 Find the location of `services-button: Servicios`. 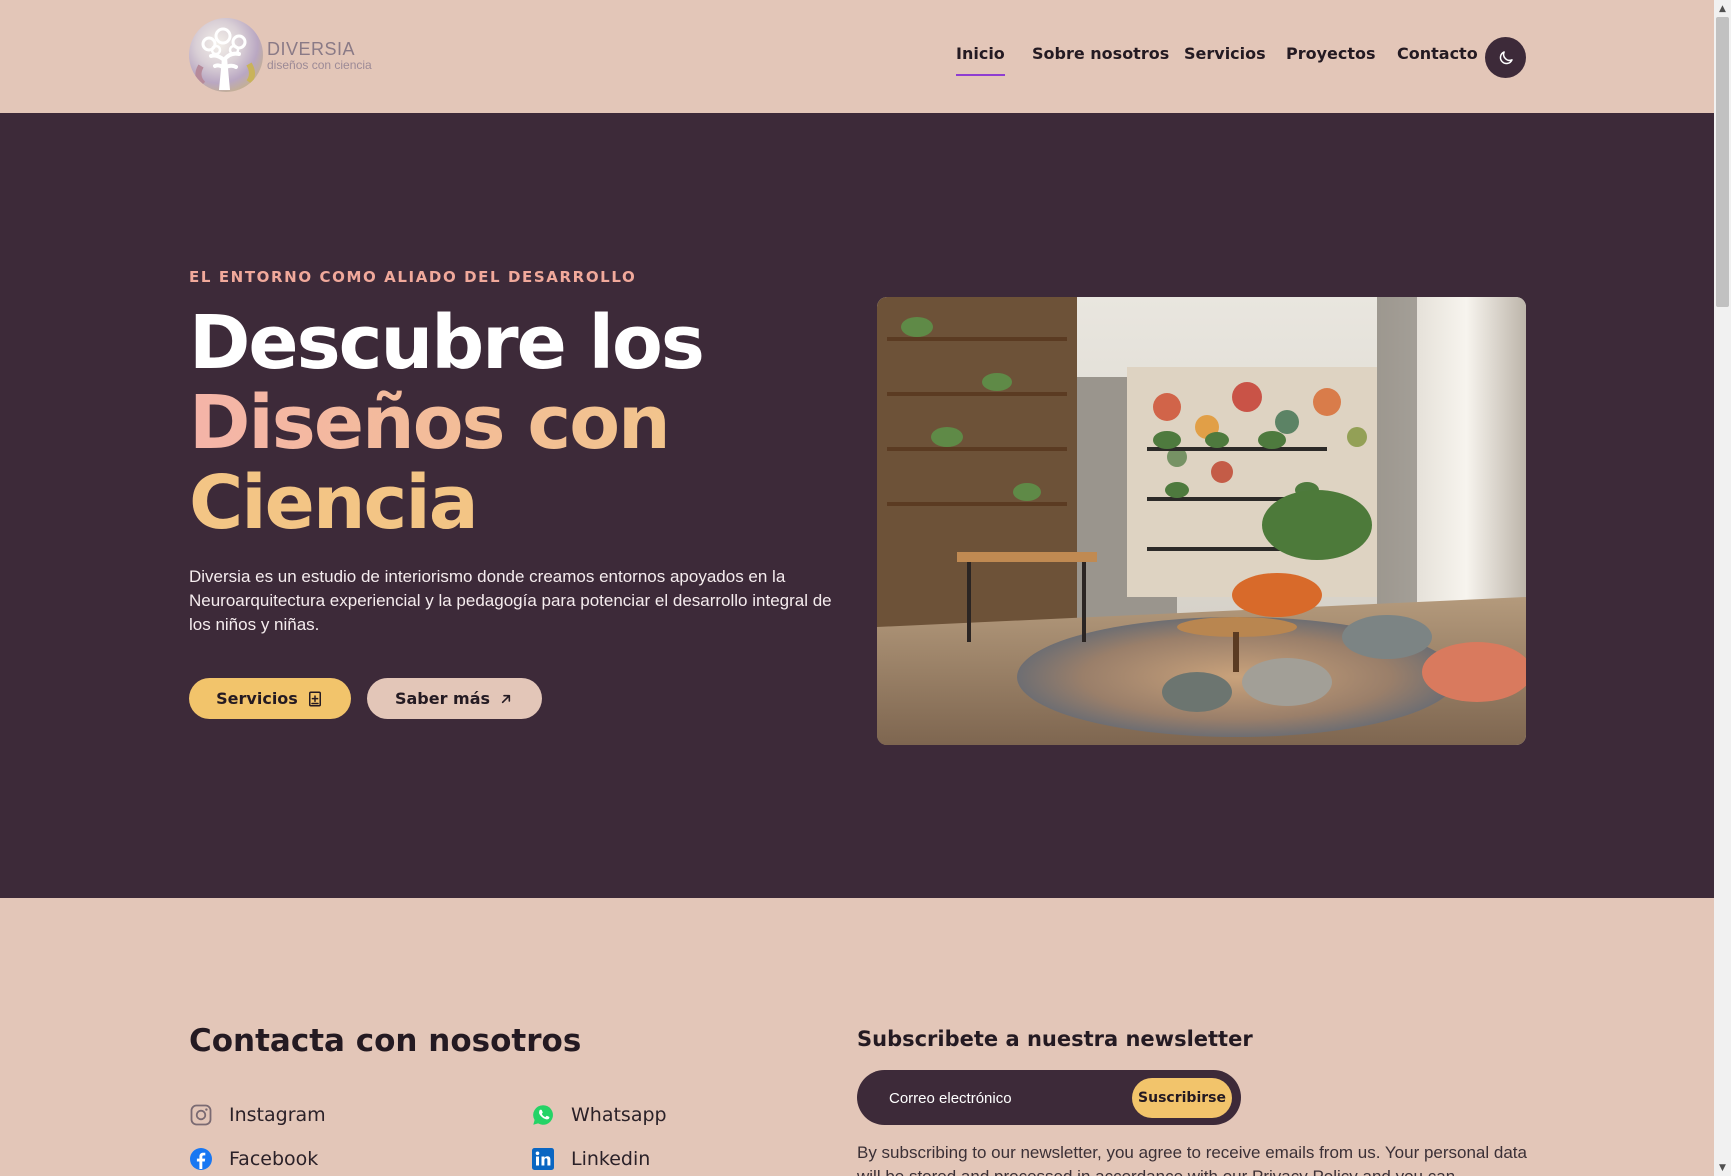

services-button: Servicios is located at coordinates (270, 698).